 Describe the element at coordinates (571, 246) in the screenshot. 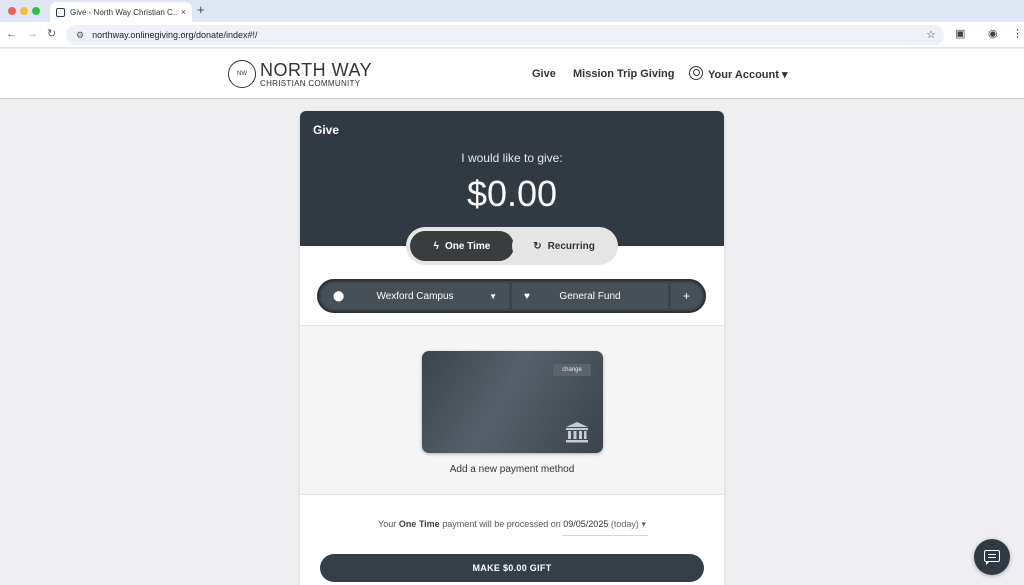

I see `recurring-label: Recurring` at that location.